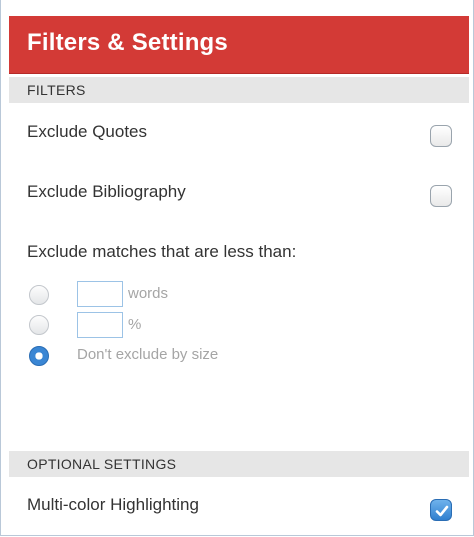 The image size is (474, 537). I want to click on filters-section-header: FILTERS, so click(239, 90).